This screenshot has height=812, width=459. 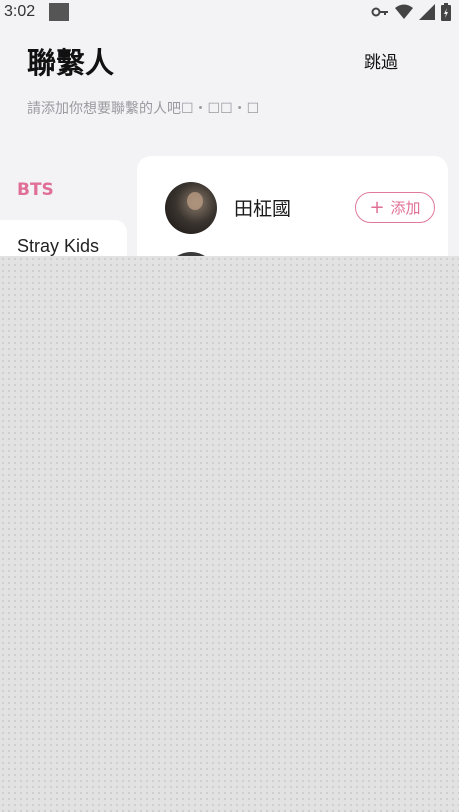 I want to click on wifi-icon, so click(x=404, y=11).